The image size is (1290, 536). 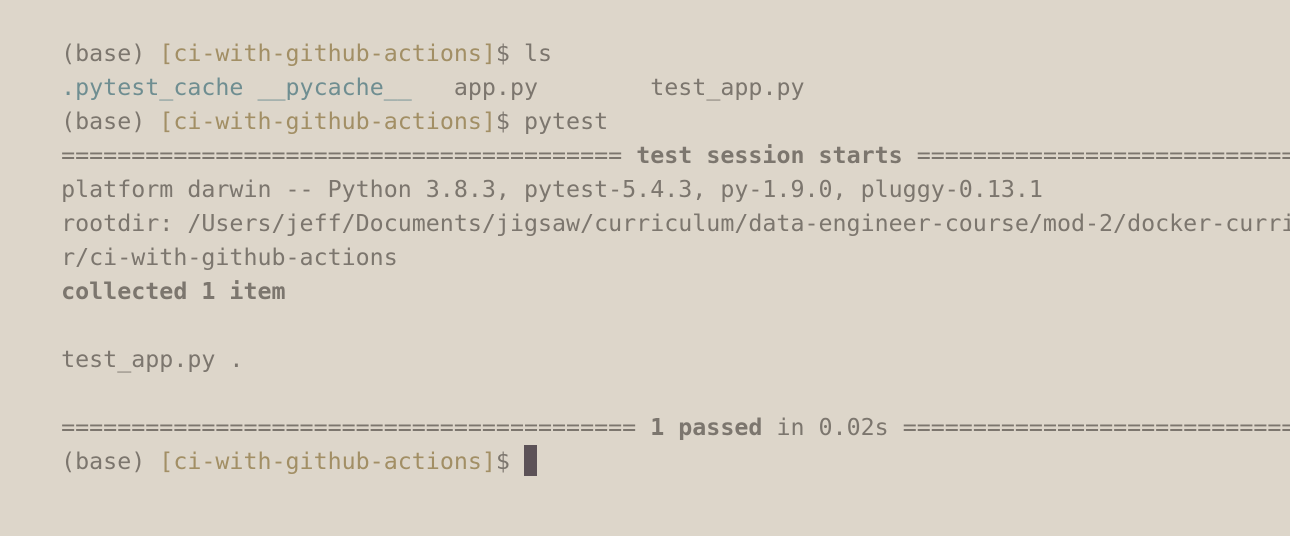 What do you see at coordinates (124, 341) in the screenshot?
I see `terminal-line-10: test_app.py .` at bounding box center [124, 341].